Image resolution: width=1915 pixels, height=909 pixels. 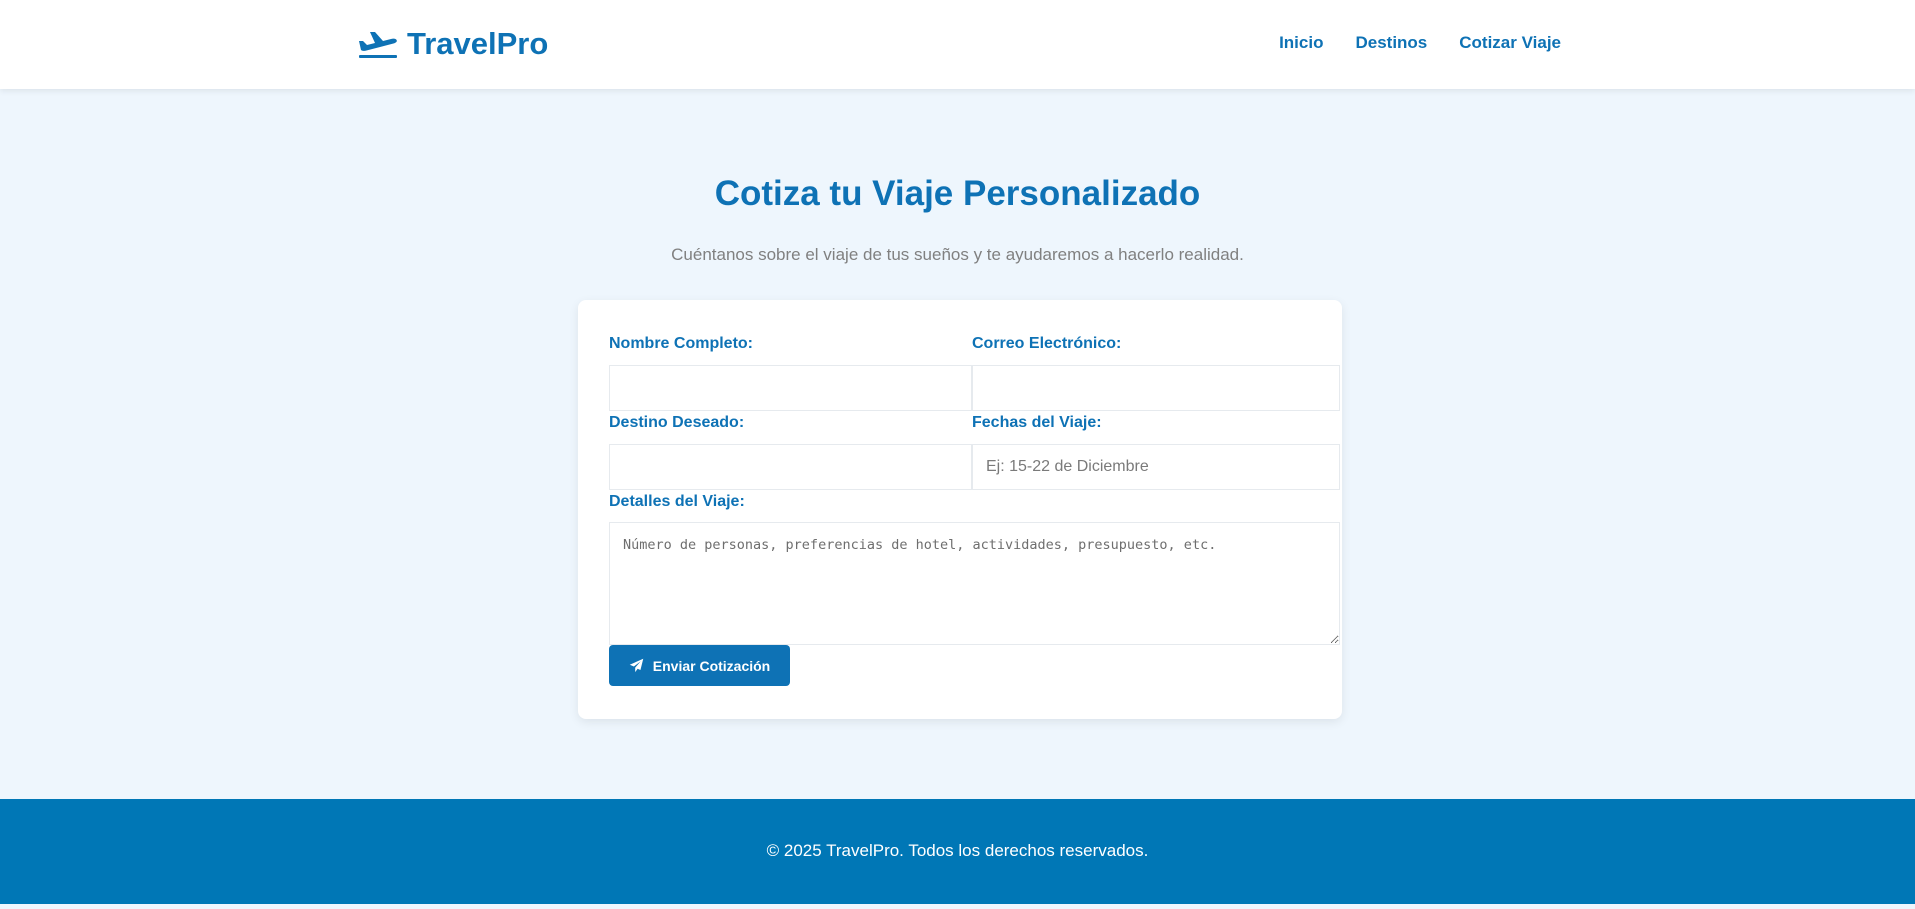 I want to click on destination-label: Destino Deseado:, so click(x=677, y=422).